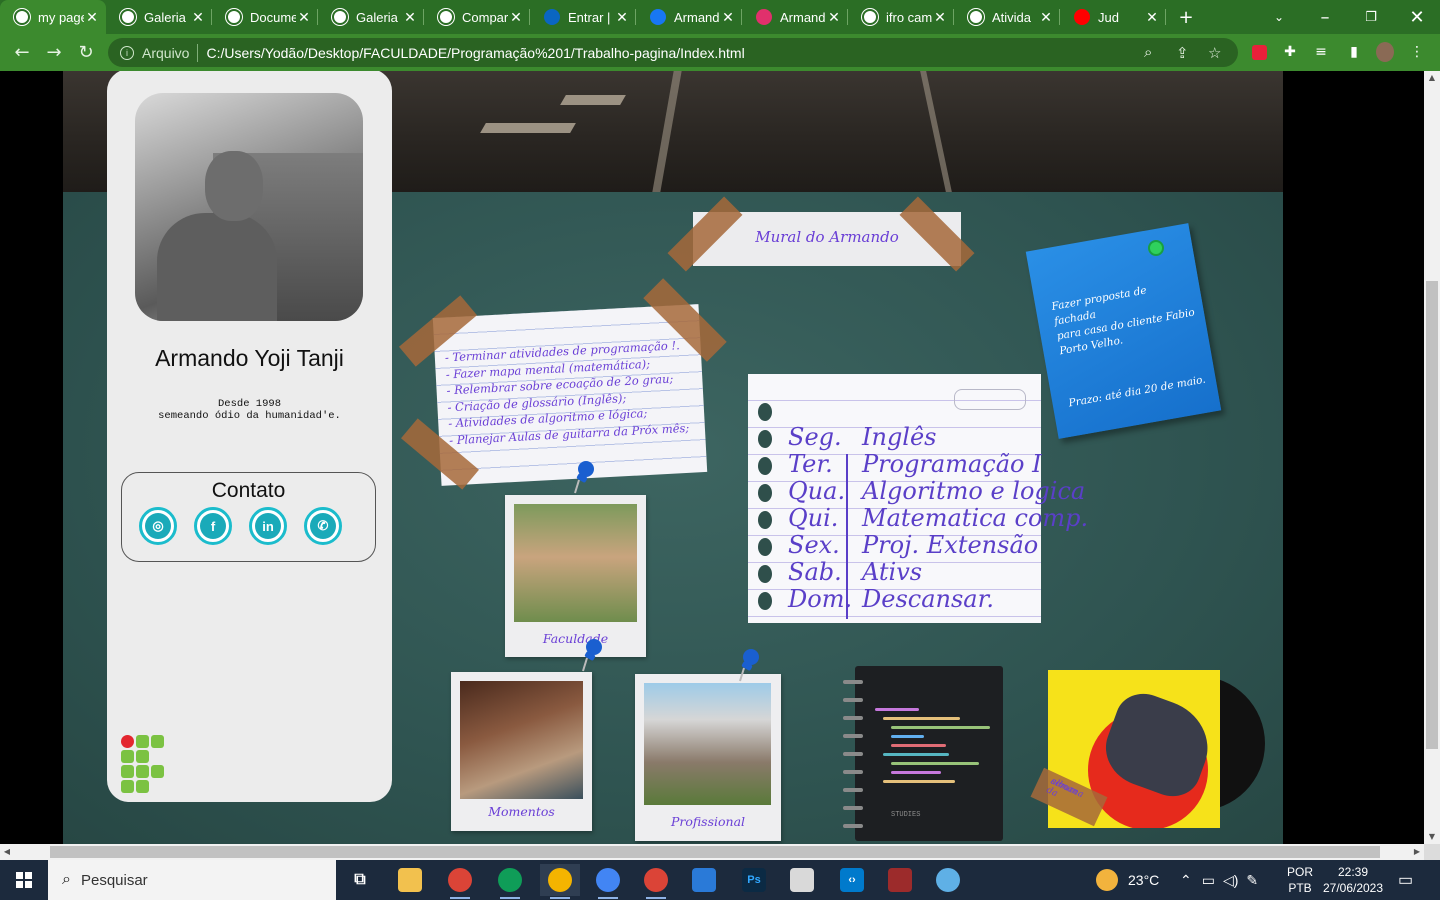  Describe the element at coordinates (86, 52) in the screenshot. I see `reload-button: ↻` at that location.